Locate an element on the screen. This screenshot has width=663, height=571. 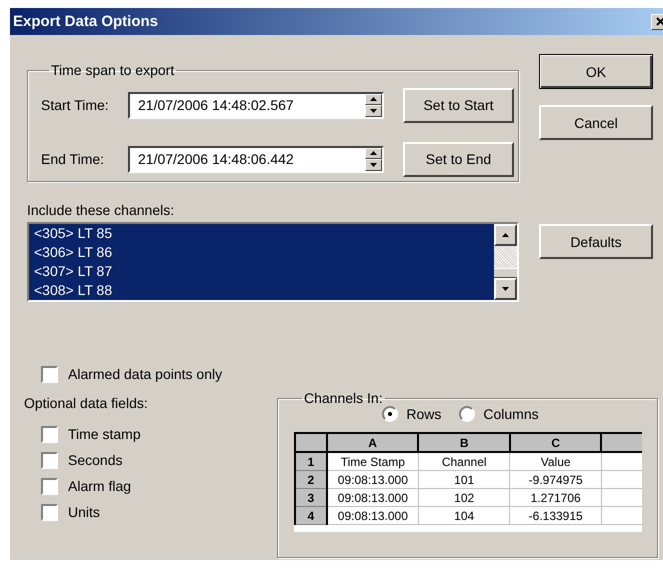
field-label: End Time: is located at coordinates (73, 159).